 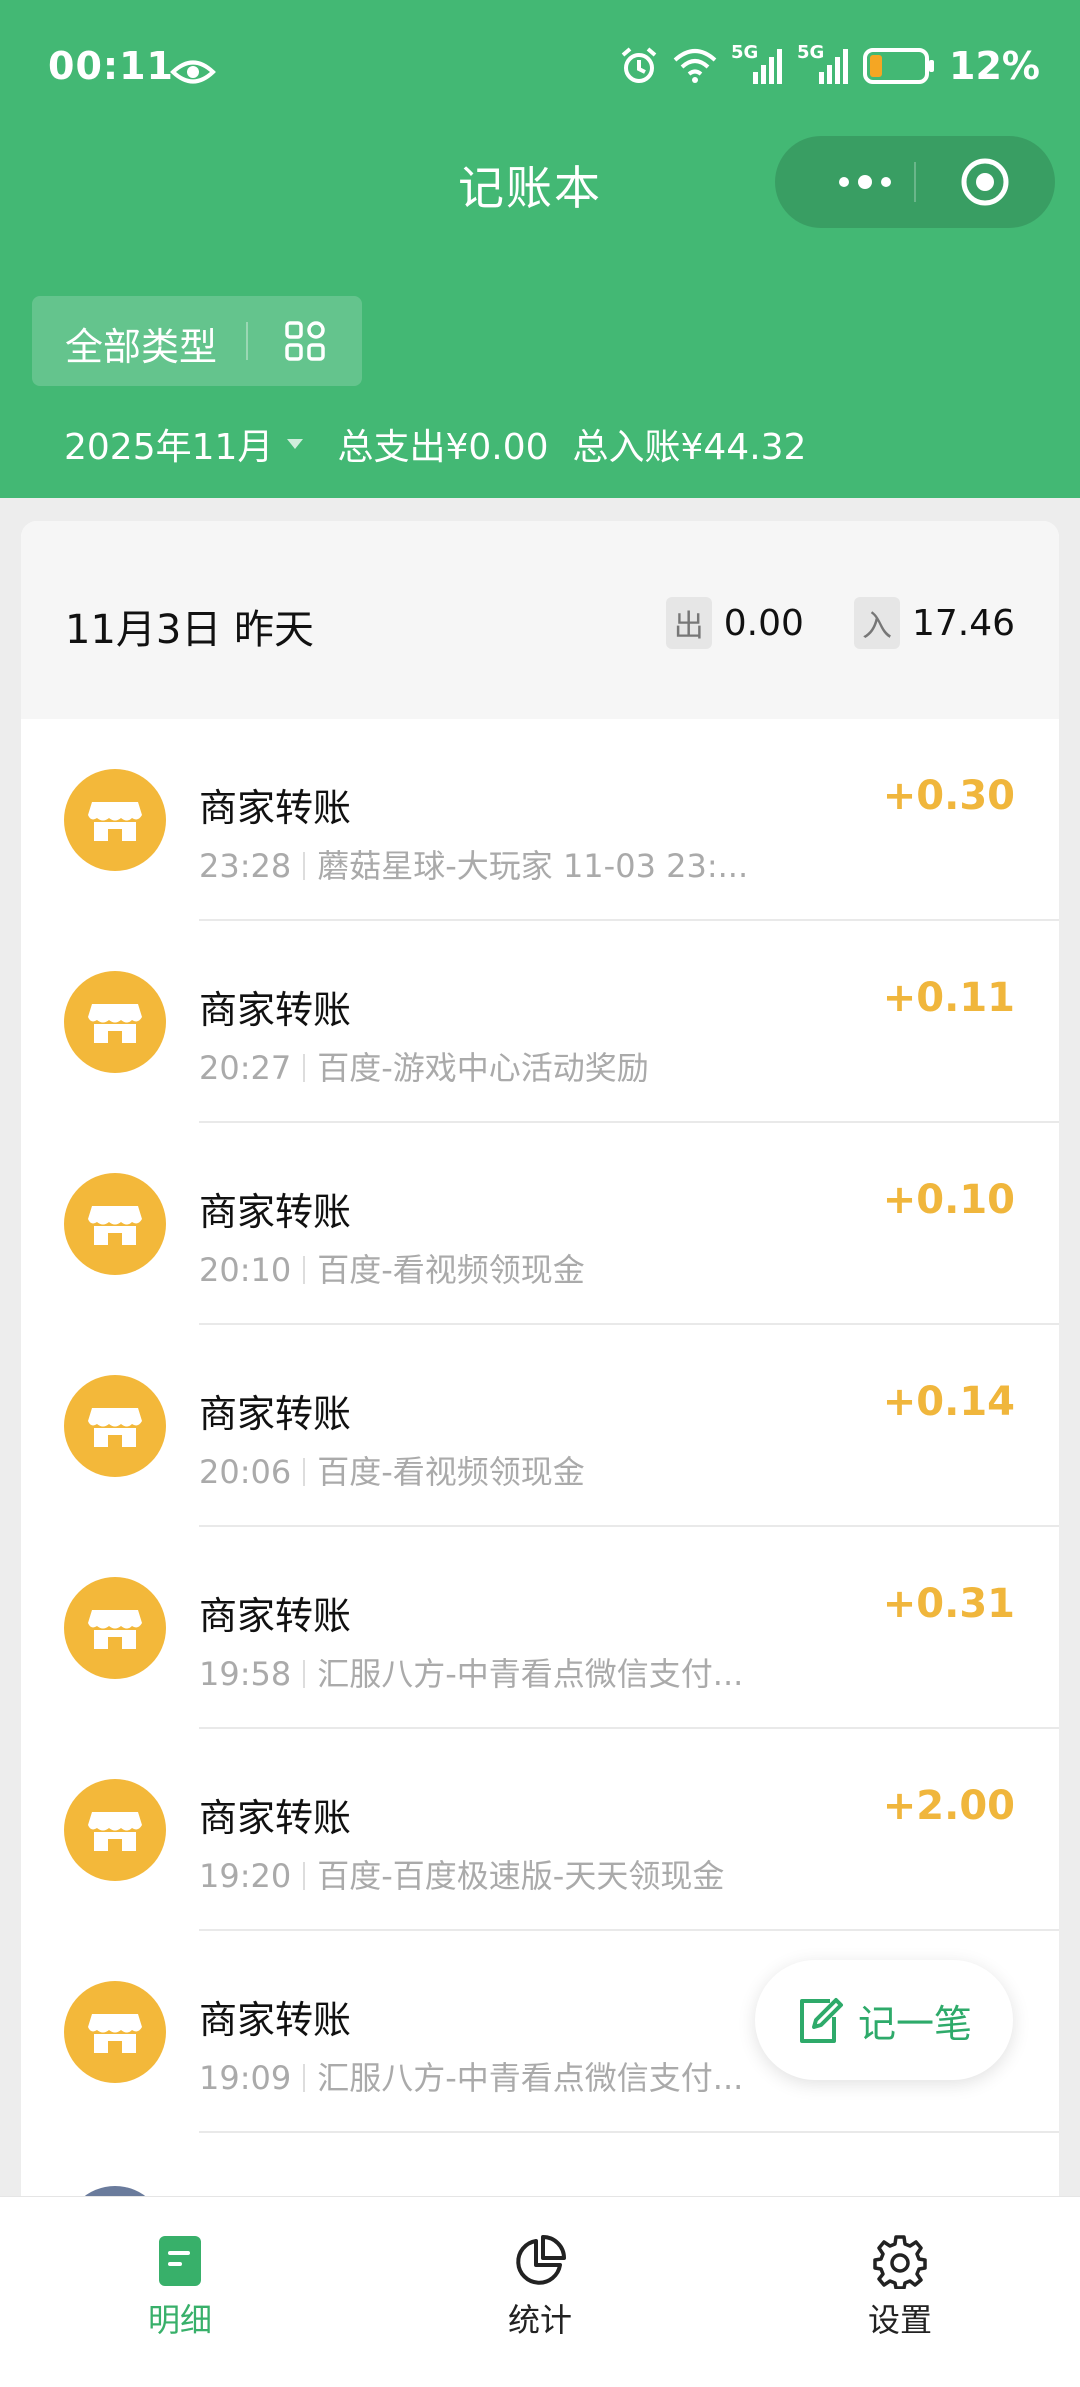 What do you see at coordinates (180, 2287) in the screenshot?
I see `tab-detail: 明细` at bounding box center [180, 2287].